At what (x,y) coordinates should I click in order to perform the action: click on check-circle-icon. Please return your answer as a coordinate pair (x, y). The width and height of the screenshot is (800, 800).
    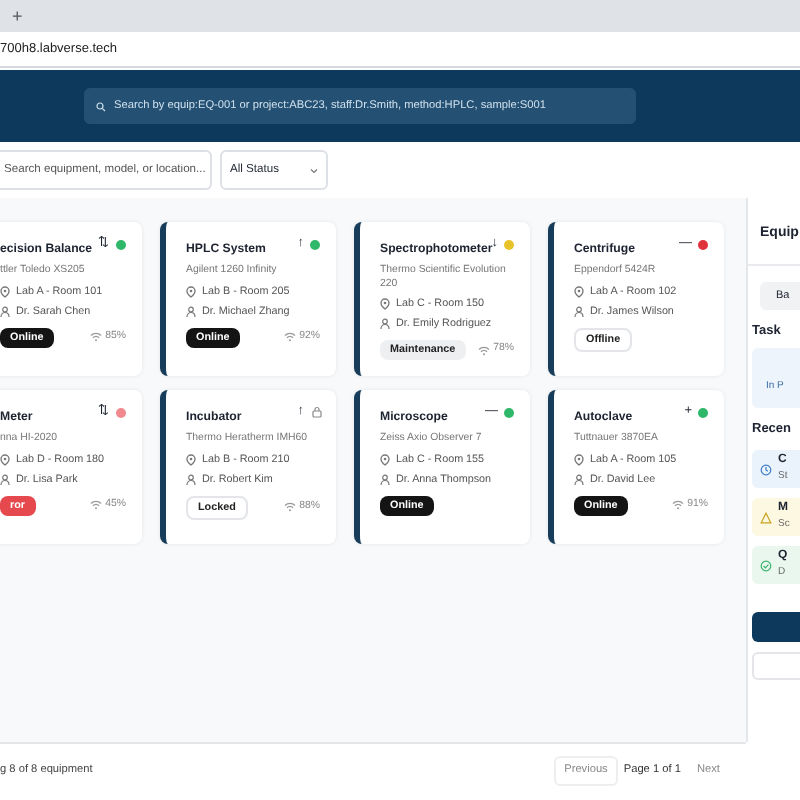
    Looking at the image, I should click on (766, 565).